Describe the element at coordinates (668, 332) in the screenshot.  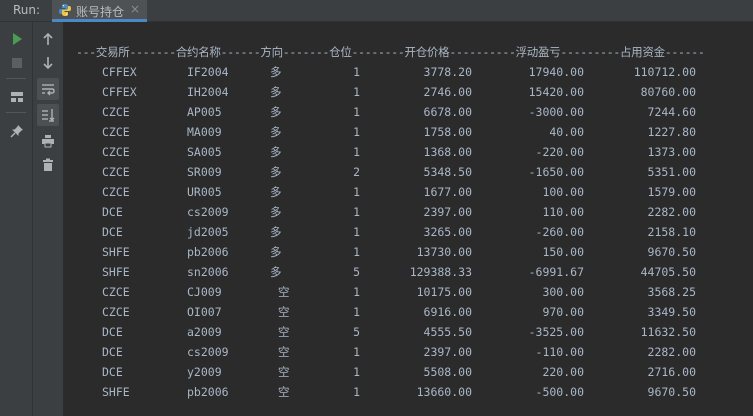
I see `cell-margin: 11632.50` at that location.